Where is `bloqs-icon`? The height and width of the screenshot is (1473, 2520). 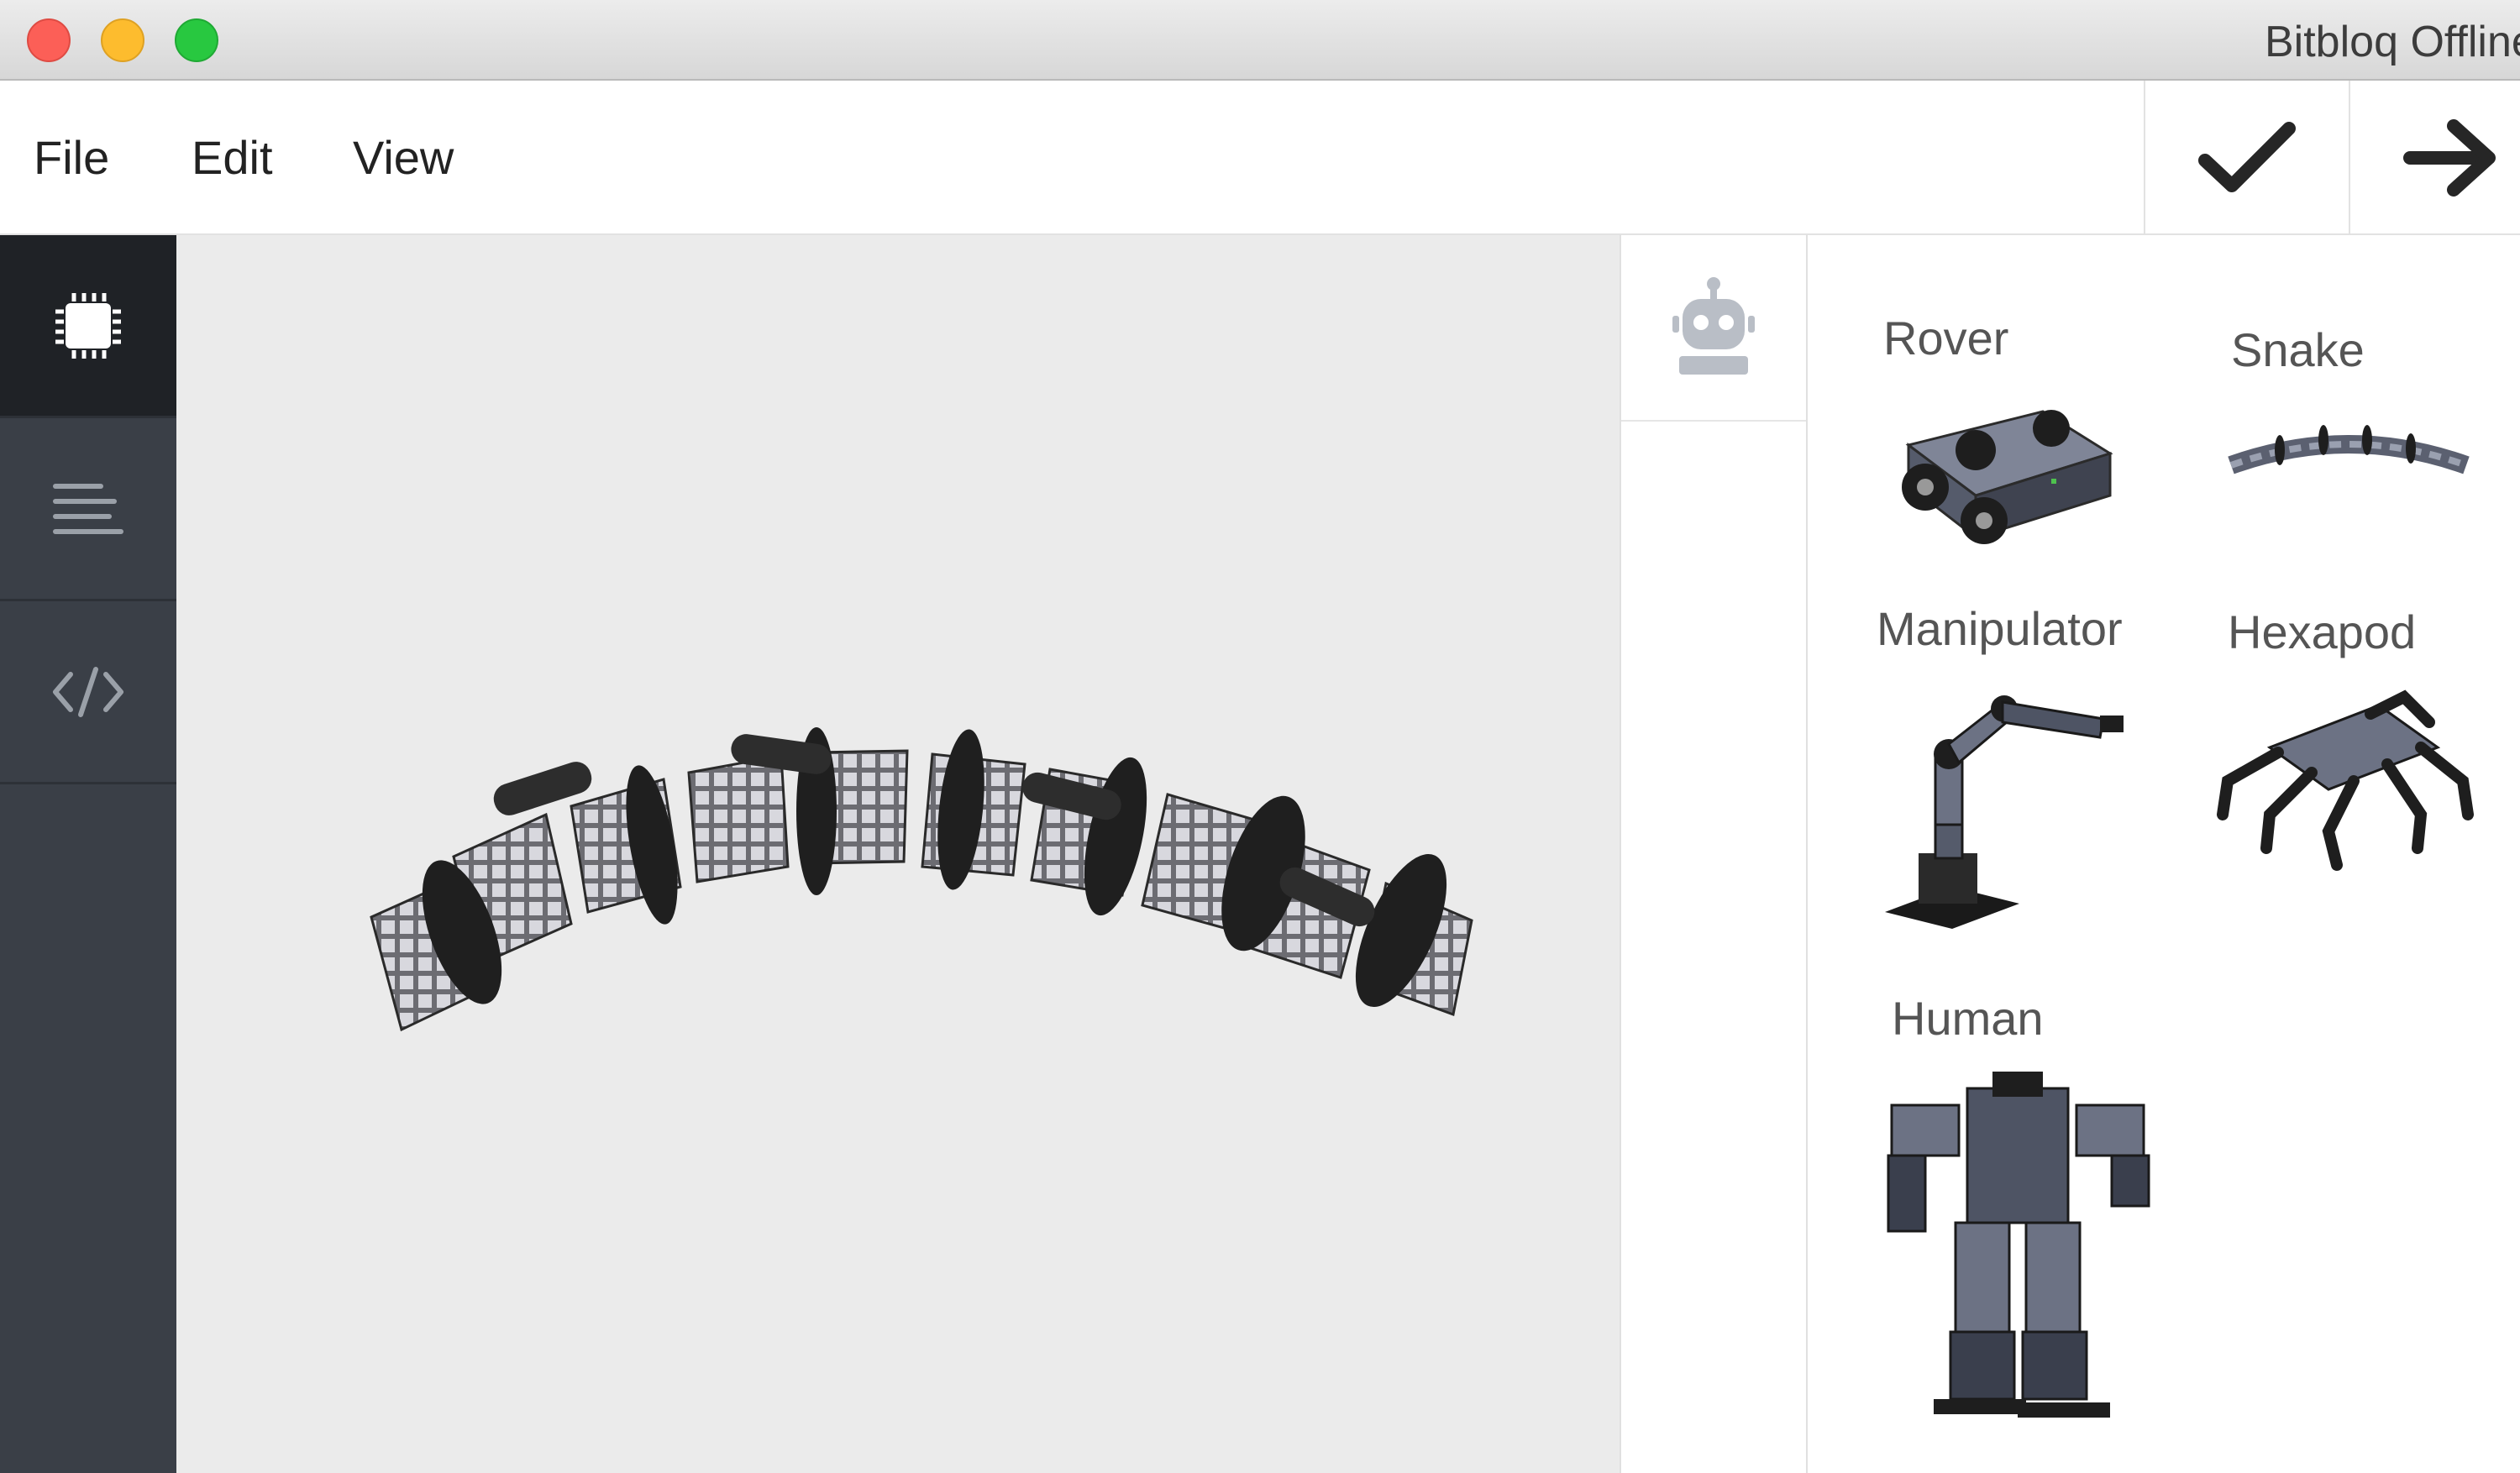
bloqs-icon is located at coordinates (88, 509).